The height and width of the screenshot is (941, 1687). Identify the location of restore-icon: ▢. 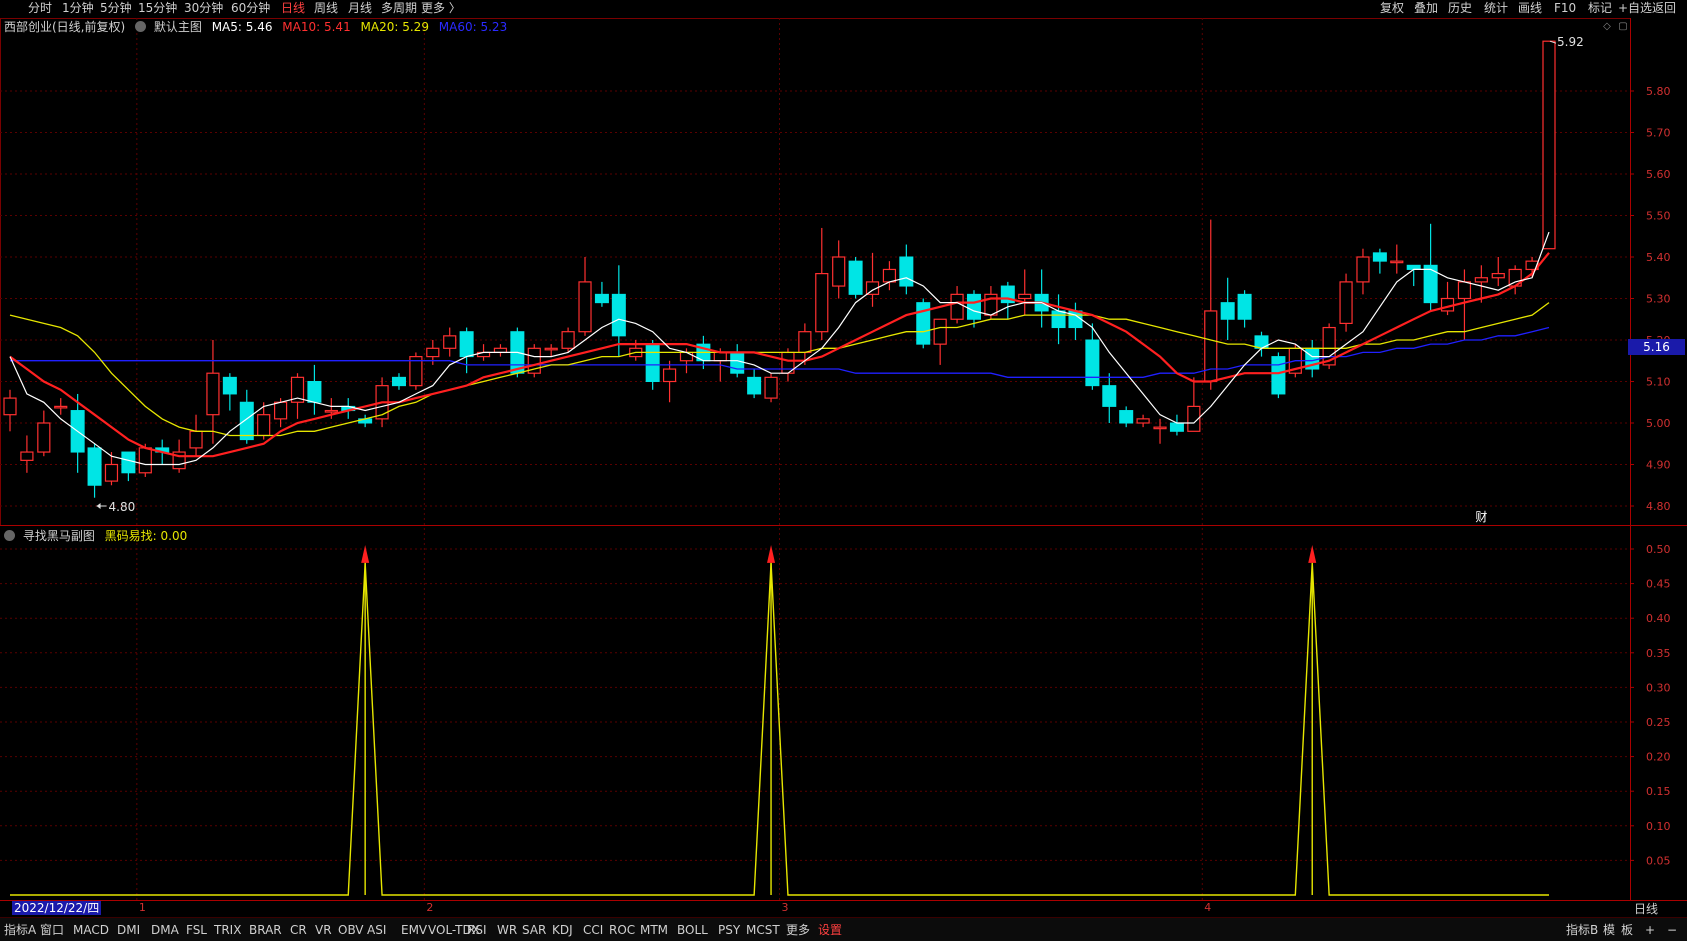
(1623, 27).